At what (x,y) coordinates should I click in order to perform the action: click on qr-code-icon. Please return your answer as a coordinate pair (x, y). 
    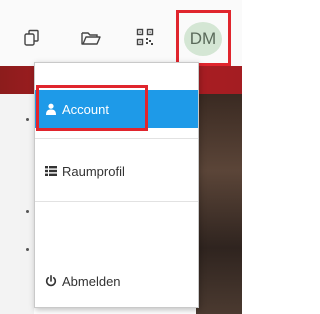
    Looking at the image, I should click on (147, 39).